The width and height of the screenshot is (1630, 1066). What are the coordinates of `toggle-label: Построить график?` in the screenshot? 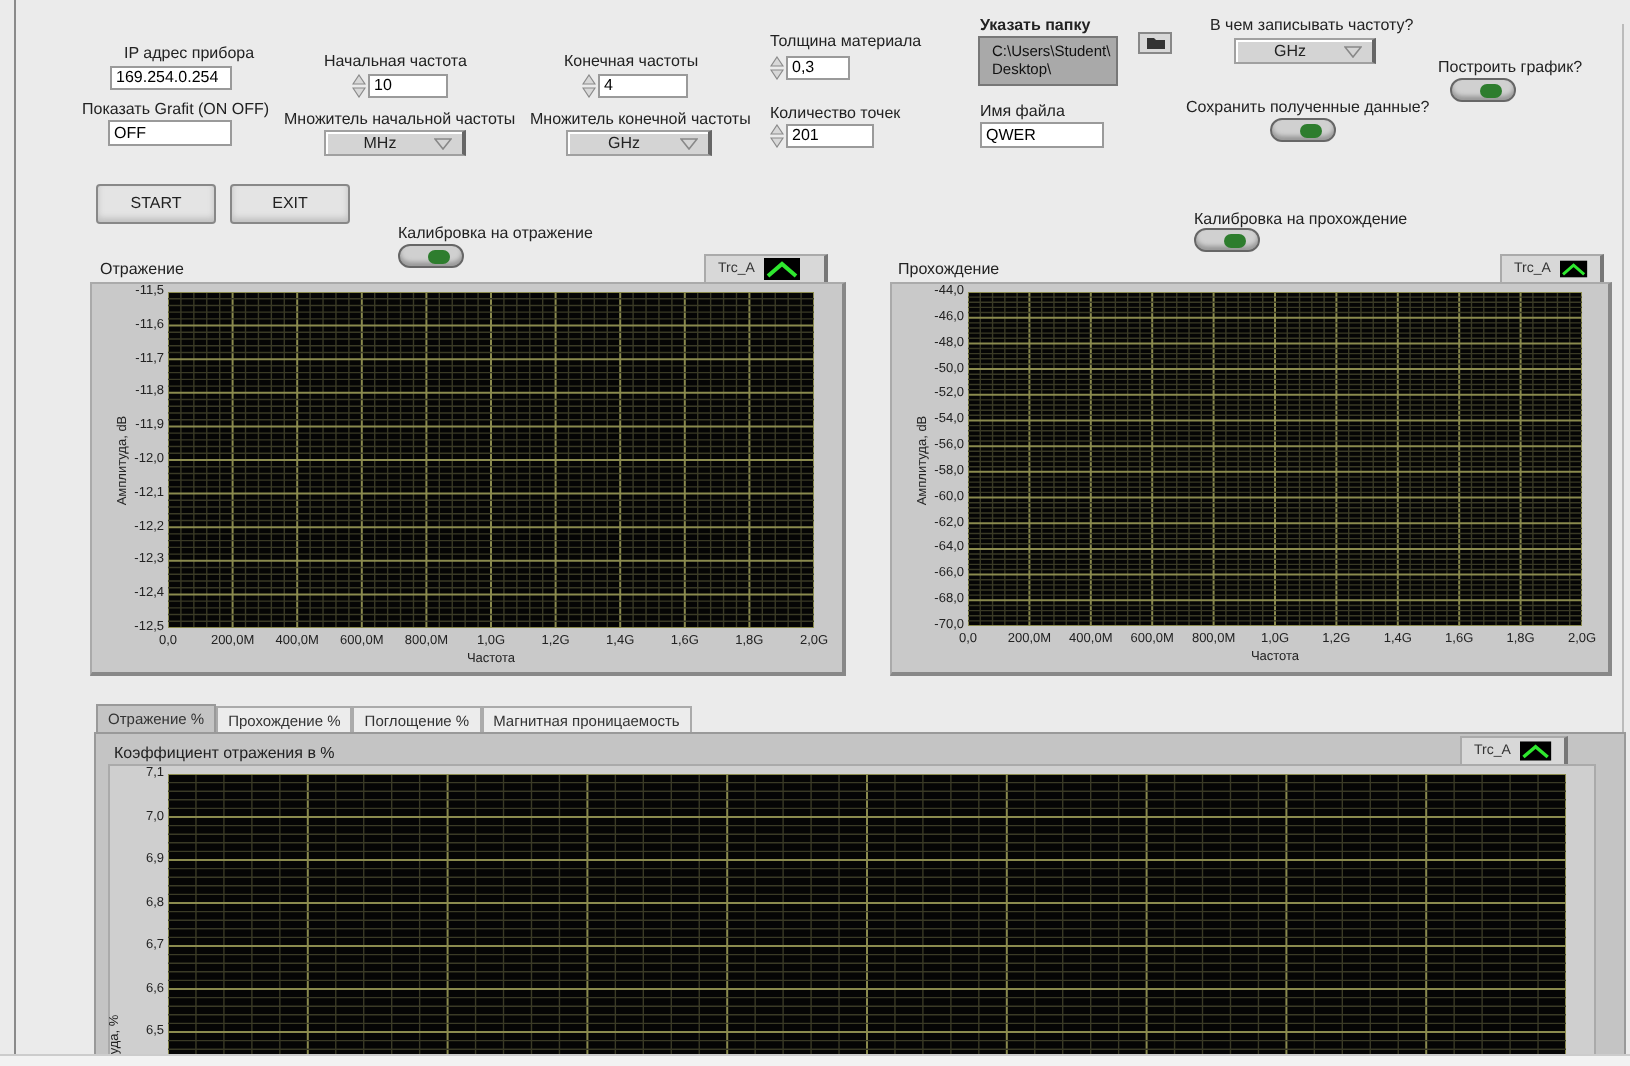 It's located at (1510, 68).